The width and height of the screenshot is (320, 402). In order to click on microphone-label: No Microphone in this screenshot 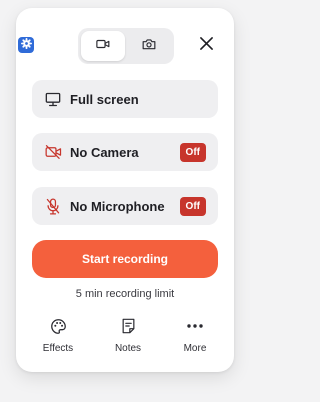, I will do `click(117, 206)`.